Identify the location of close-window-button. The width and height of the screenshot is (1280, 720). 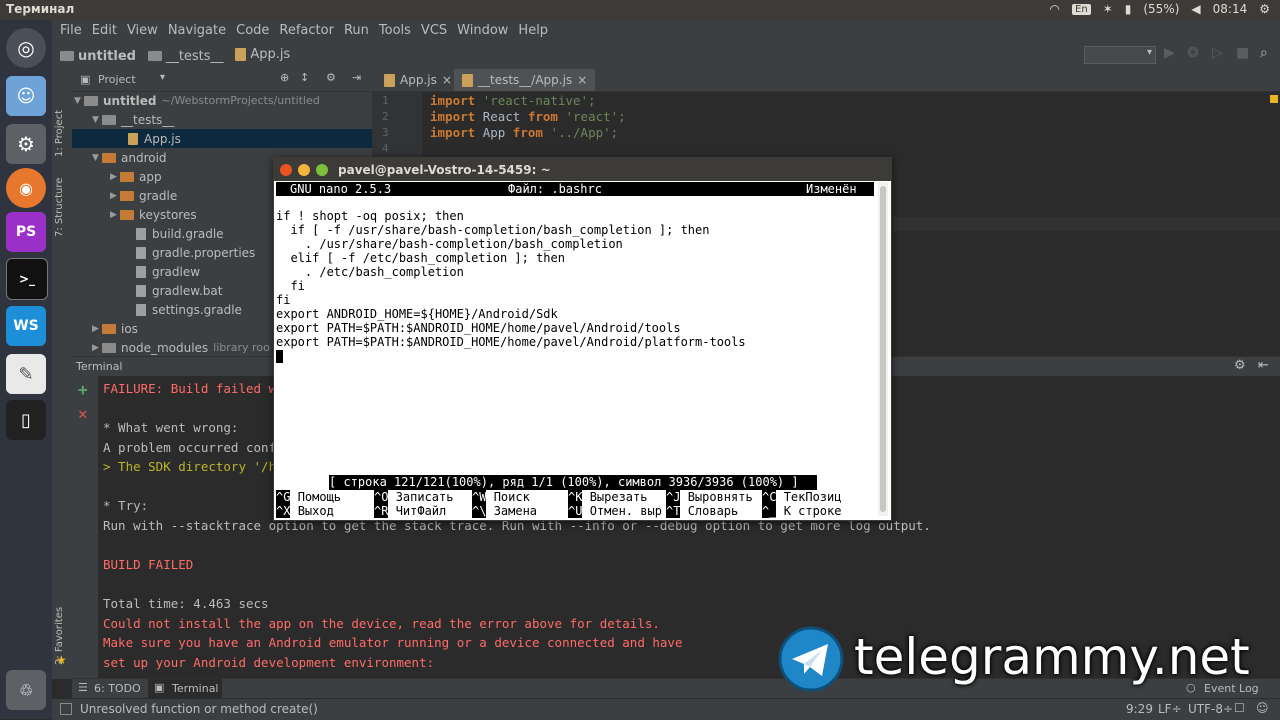
(286, 170).